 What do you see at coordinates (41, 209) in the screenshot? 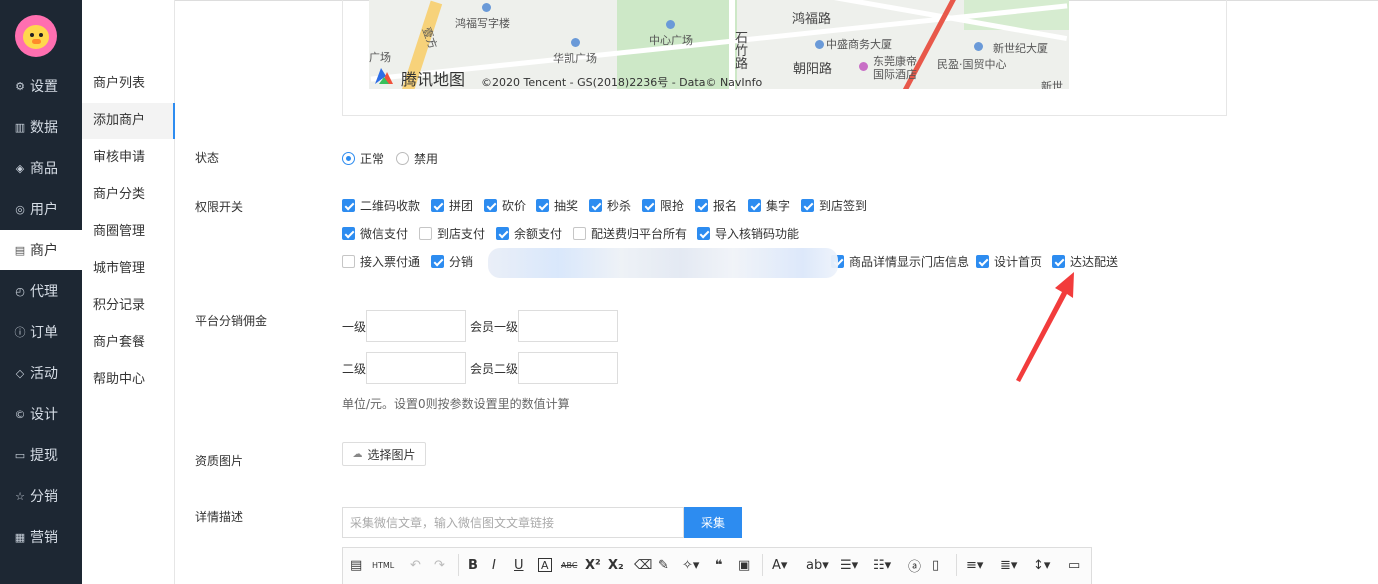
I see `sidebar-item-3: ◎ 用户` at bounding box center [41, 209].